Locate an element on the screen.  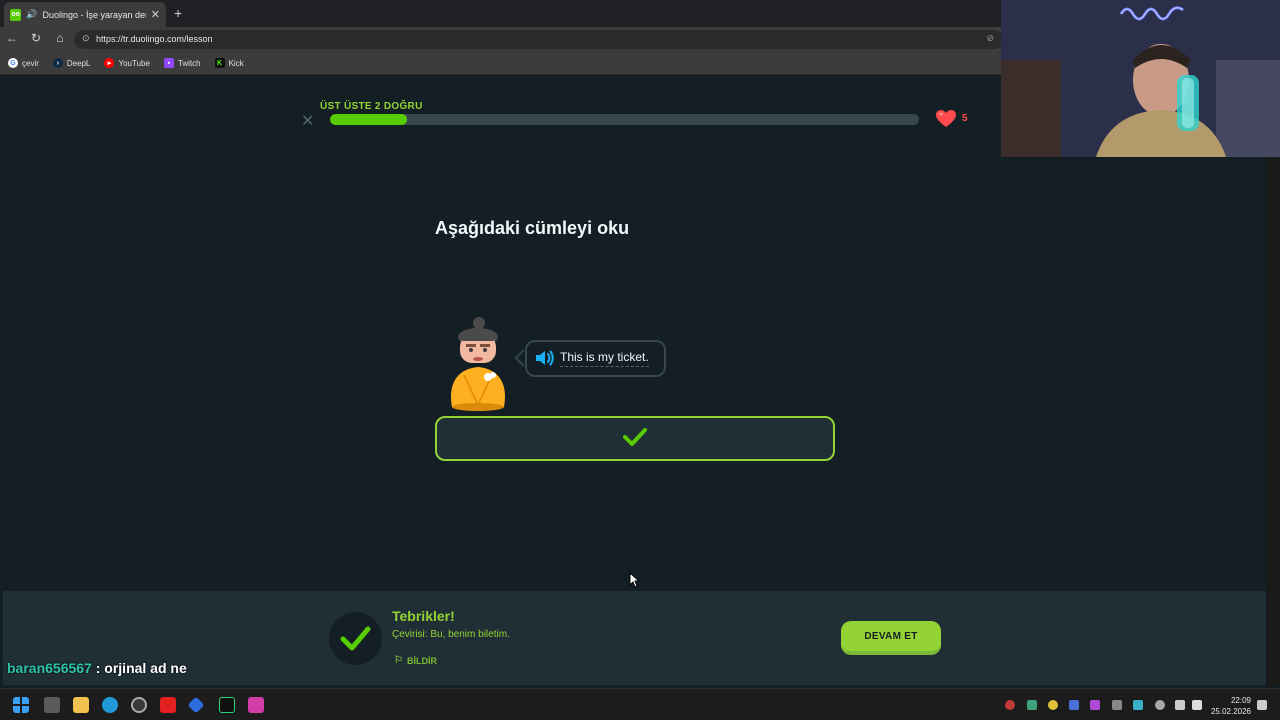
bookmark-twitch: ▪ Twitch is located at coordinates (182, 63).